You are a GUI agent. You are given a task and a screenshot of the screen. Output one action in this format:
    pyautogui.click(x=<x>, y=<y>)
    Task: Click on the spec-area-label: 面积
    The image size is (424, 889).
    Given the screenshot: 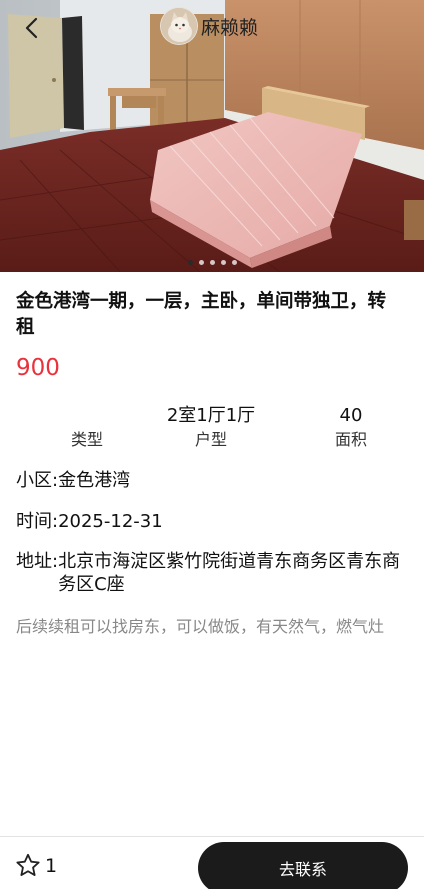 What is the action you would take?
    pyautogui.click(x=350, y=439)
    